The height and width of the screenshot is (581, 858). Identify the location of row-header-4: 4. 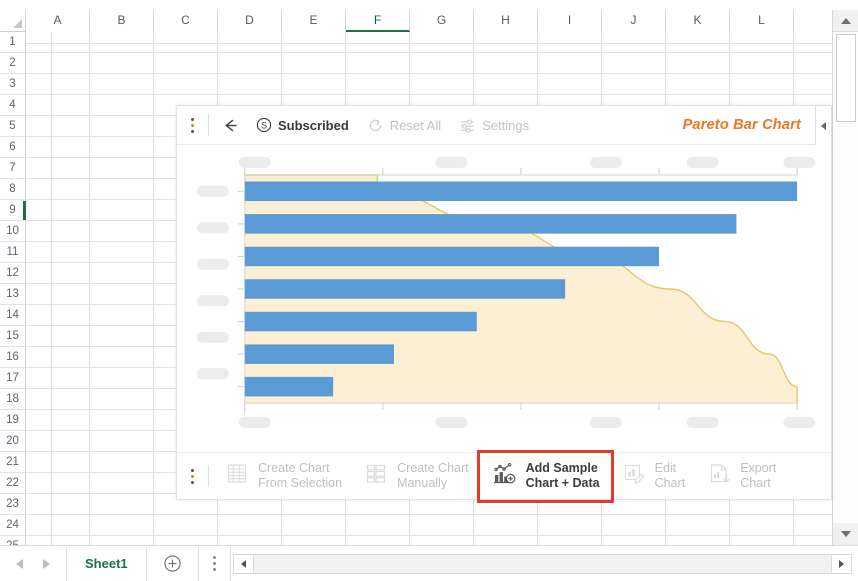
(13, 105).